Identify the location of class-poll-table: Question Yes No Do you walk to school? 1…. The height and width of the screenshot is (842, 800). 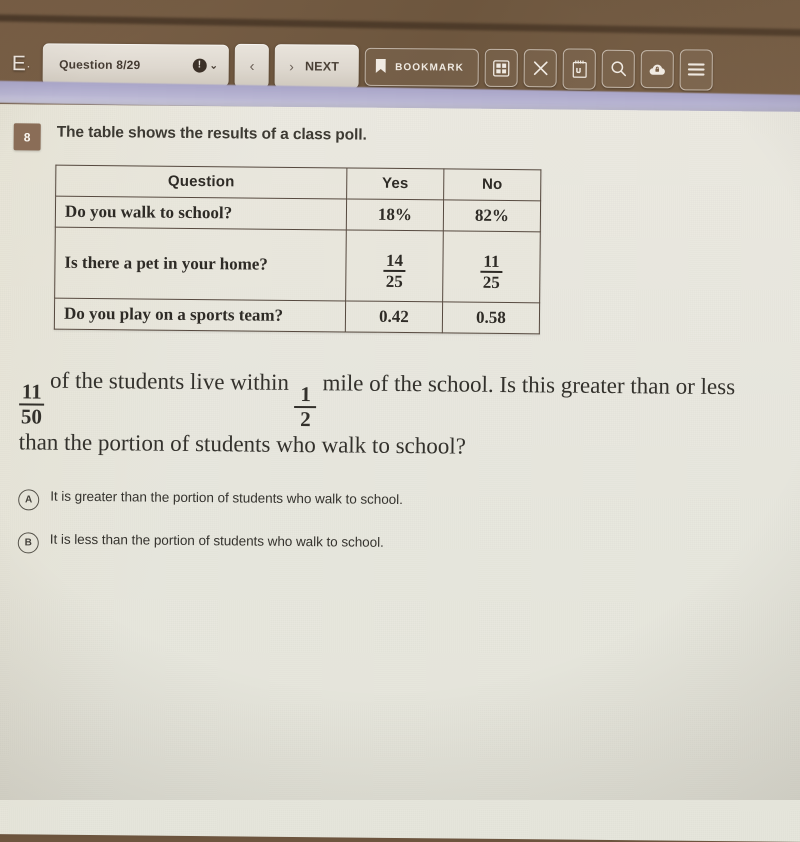
(298, 250).